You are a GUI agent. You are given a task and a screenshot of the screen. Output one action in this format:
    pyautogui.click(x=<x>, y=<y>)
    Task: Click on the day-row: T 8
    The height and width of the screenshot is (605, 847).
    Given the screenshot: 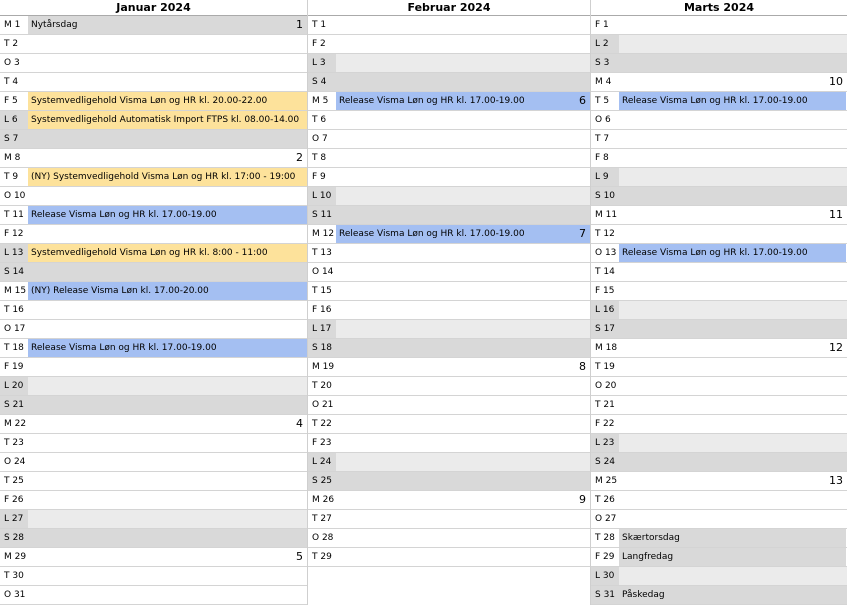 What is the action you would take?
    pyautogui.click(x=449, y=158)
    